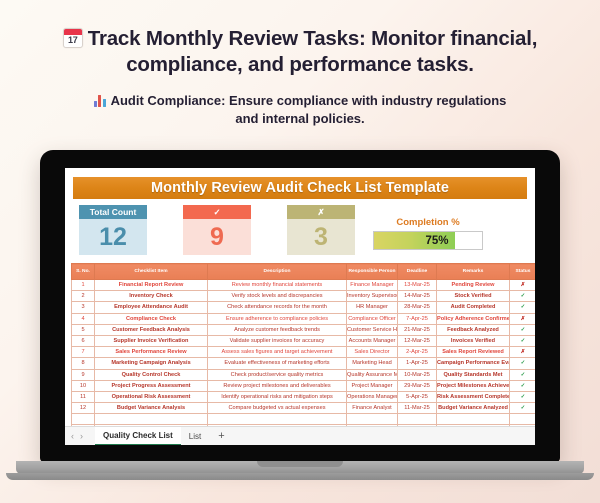 Image resolution: width=600 pixels, height=503 pixels. I want to click on cell-description: Check attendance records for the month, so click(277, 307).